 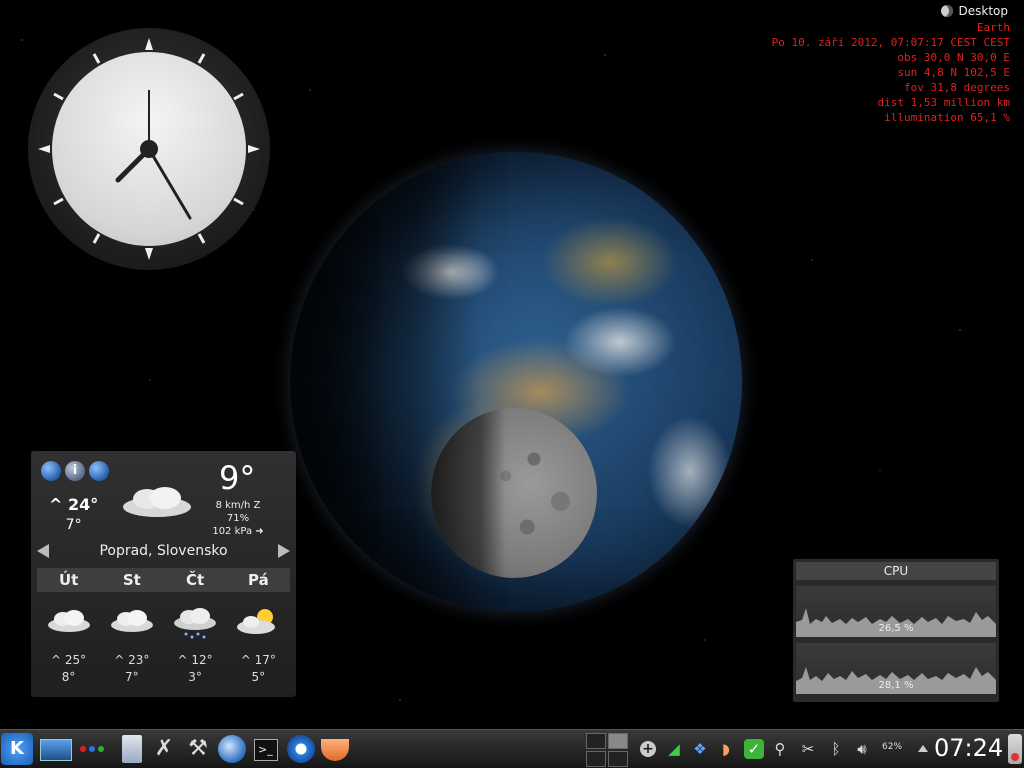 I want to click on dropbox-icon: ❖, so click(x=700, y=749).